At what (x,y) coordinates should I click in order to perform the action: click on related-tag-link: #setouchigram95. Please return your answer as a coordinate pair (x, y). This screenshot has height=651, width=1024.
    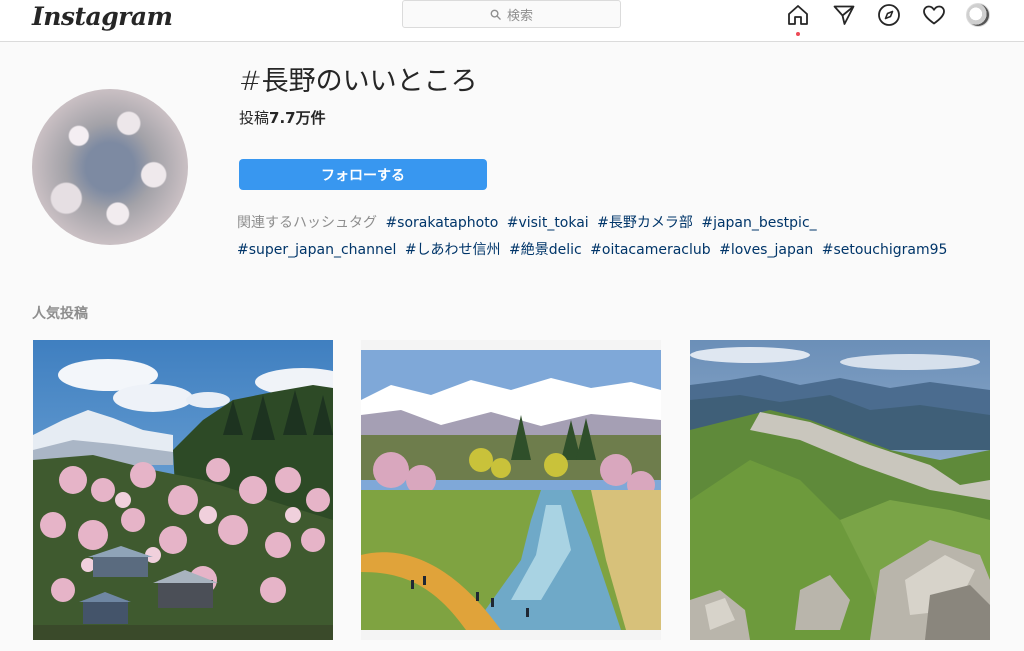
    Looking at the image, I should click on (885, 250).